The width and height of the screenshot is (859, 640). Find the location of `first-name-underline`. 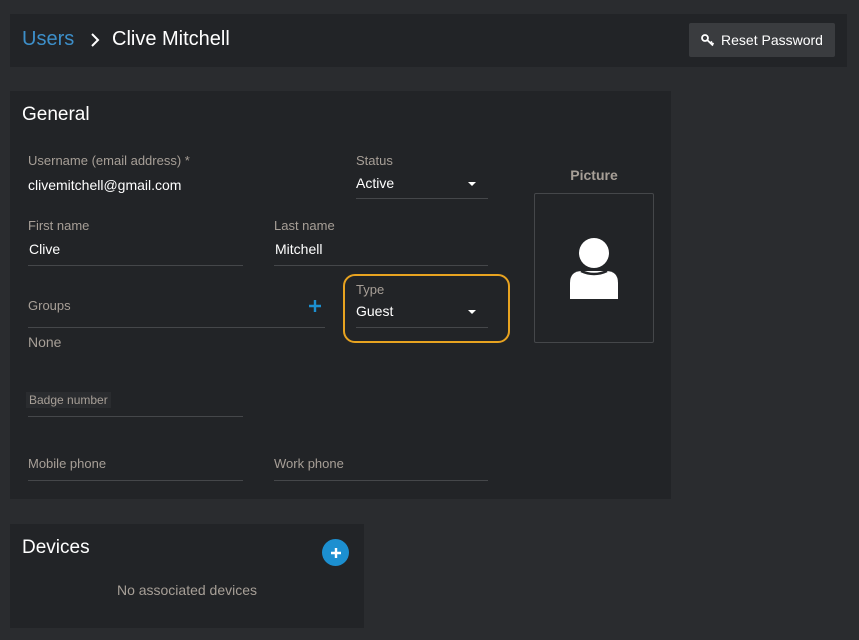

first-name-underline is located at coordinates (135, 265).